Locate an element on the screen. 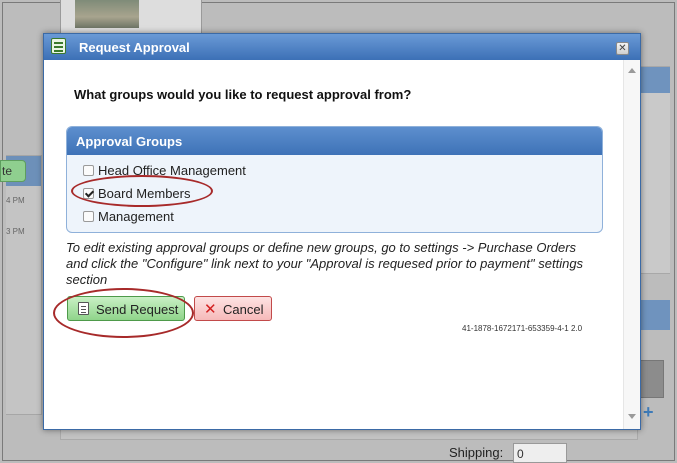 Image resolution: width=677 pixels, height=463 pixels. group-option-head-office-management: Head Office Management is located at coordinates (164, 170).